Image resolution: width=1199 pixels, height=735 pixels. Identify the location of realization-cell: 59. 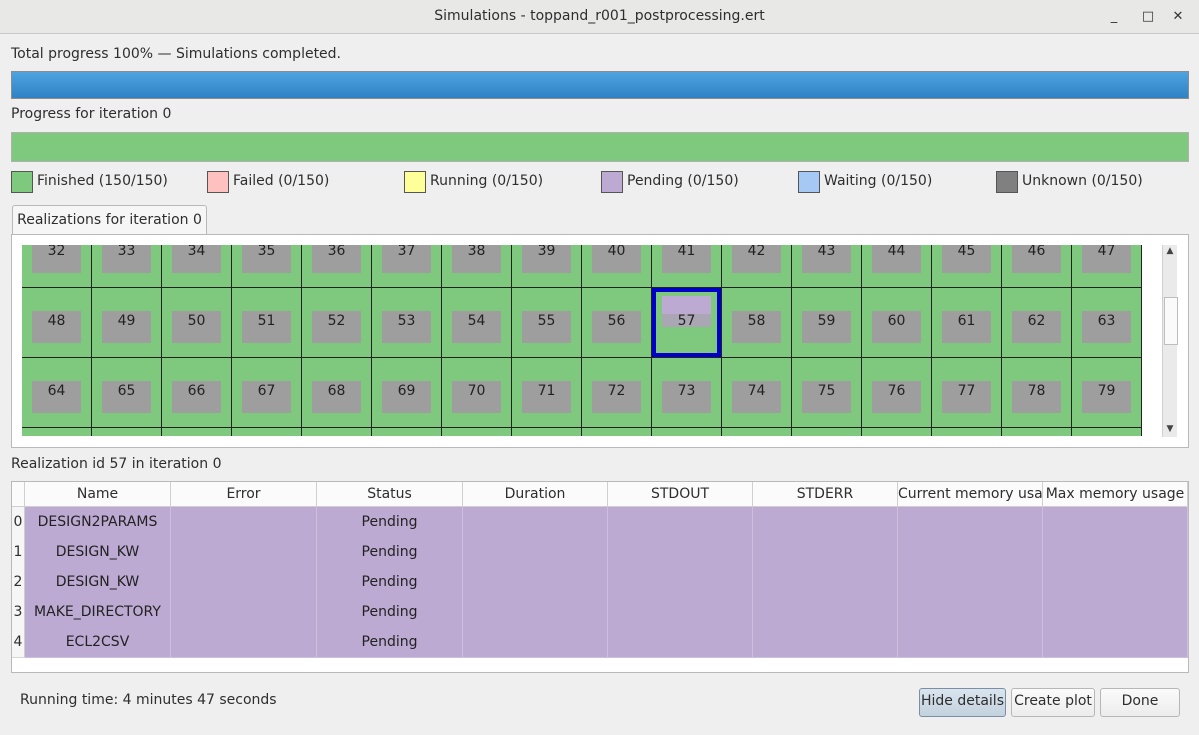
(827, 323).